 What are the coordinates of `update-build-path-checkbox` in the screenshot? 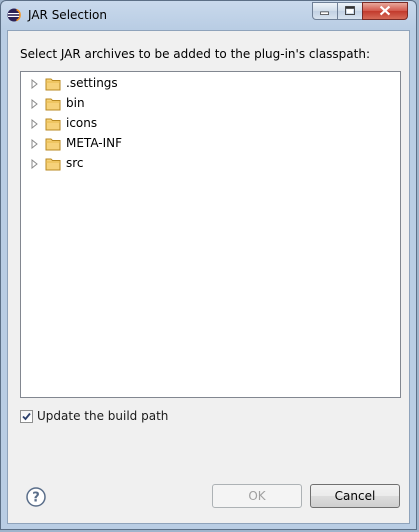 It's located at (26, 416).